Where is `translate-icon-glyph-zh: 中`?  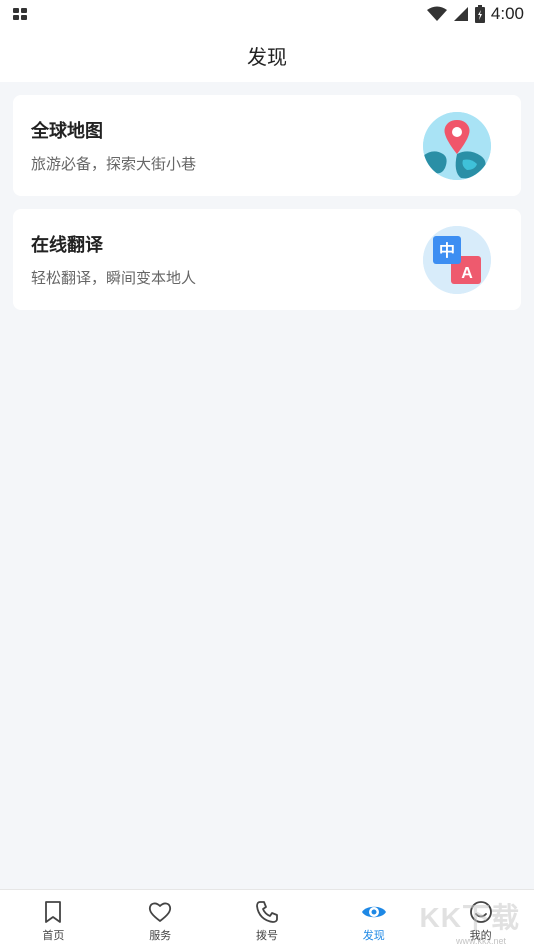 translate-icon-glyph-zh: 中 is located at coordinates (447, 250).